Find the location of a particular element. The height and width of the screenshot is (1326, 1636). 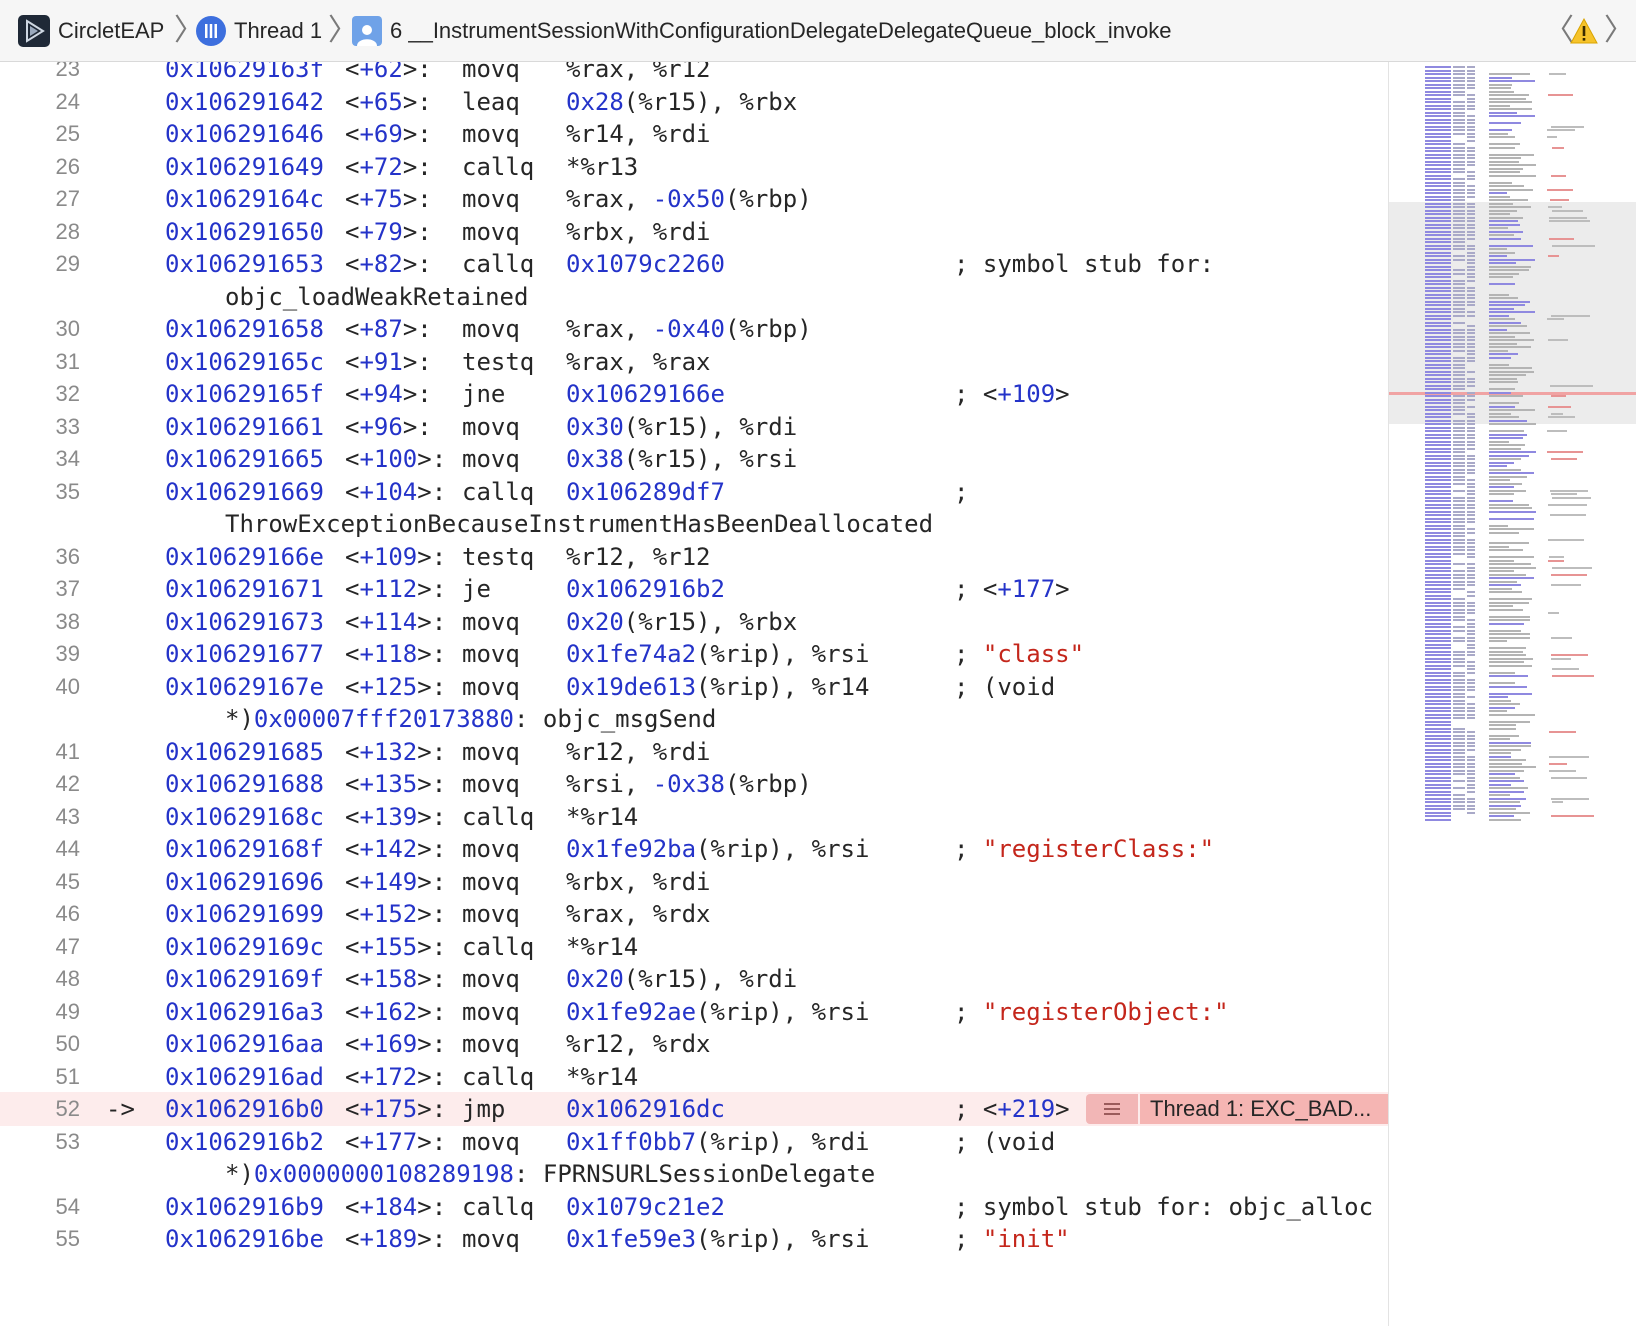

code-text: (%rip), %rsi is located at coordinates (783, 654).